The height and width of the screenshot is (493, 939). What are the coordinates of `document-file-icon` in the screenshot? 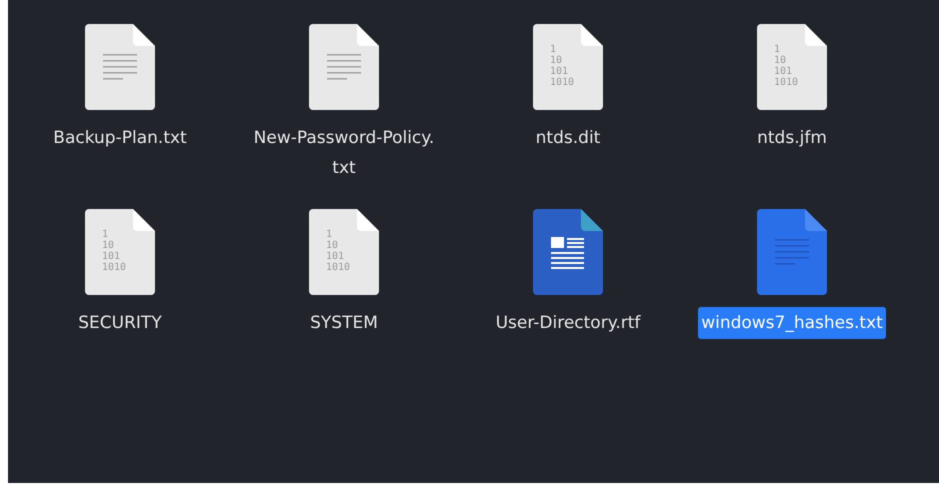 It's located at (568, 252).